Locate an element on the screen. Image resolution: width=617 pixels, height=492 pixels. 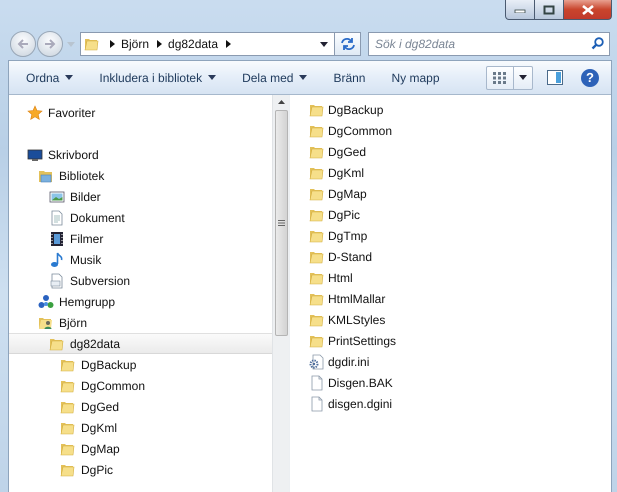
file-item: Disgen.BAK is located at coordinates (460, 382).